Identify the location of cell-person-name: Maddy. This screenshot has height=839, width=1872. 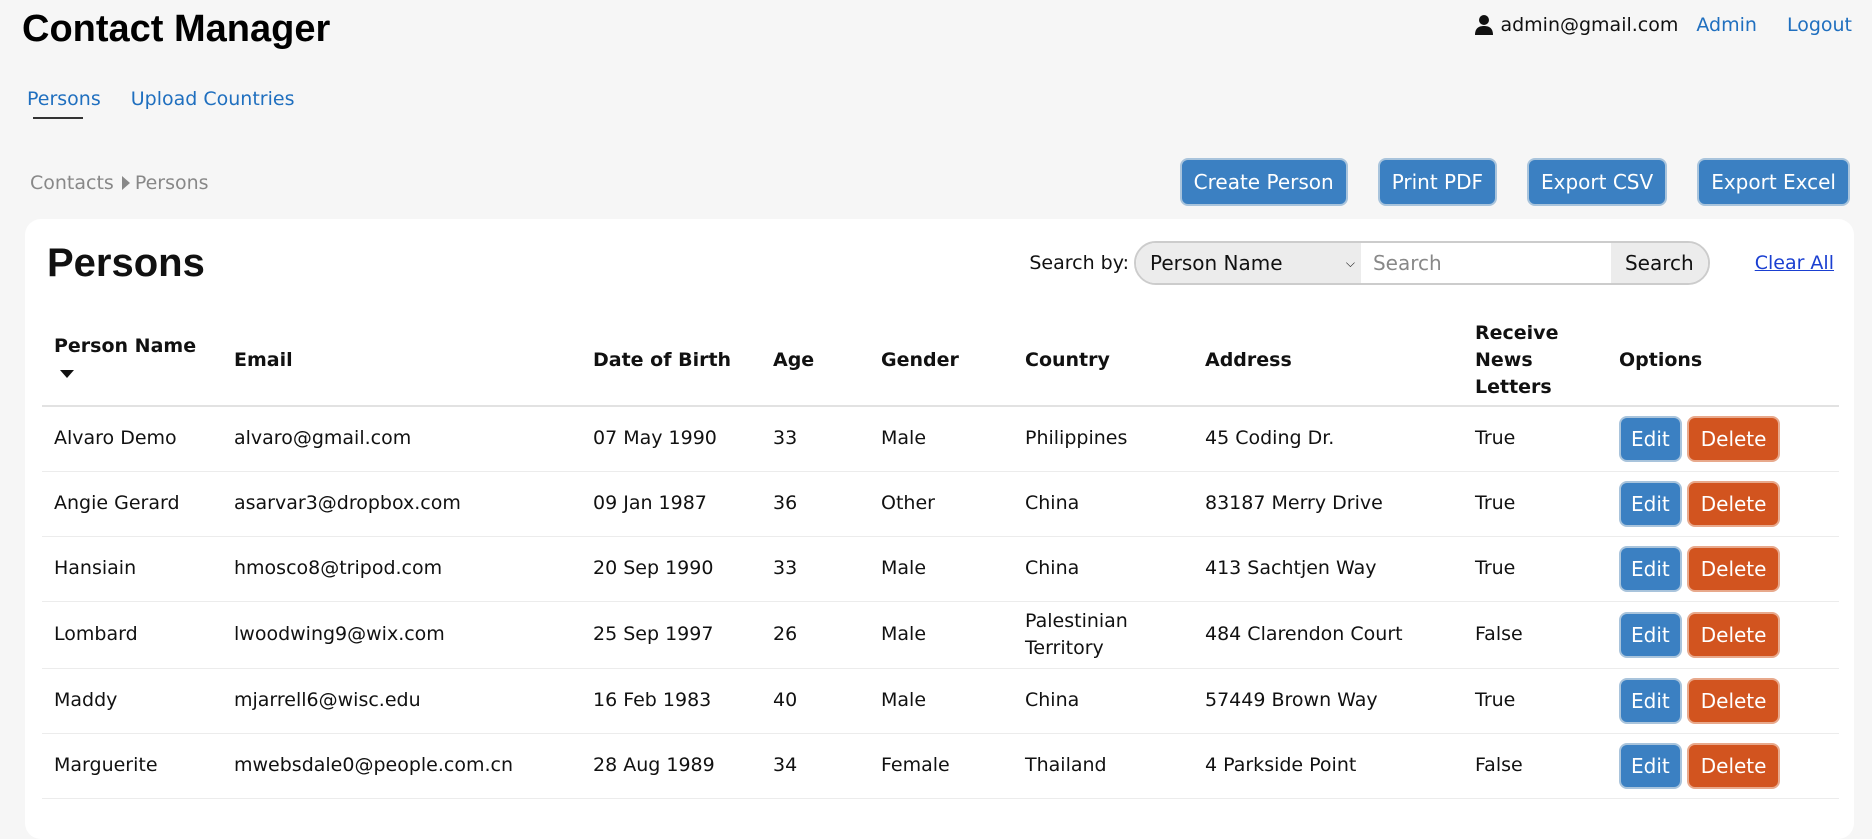
(132, 701).